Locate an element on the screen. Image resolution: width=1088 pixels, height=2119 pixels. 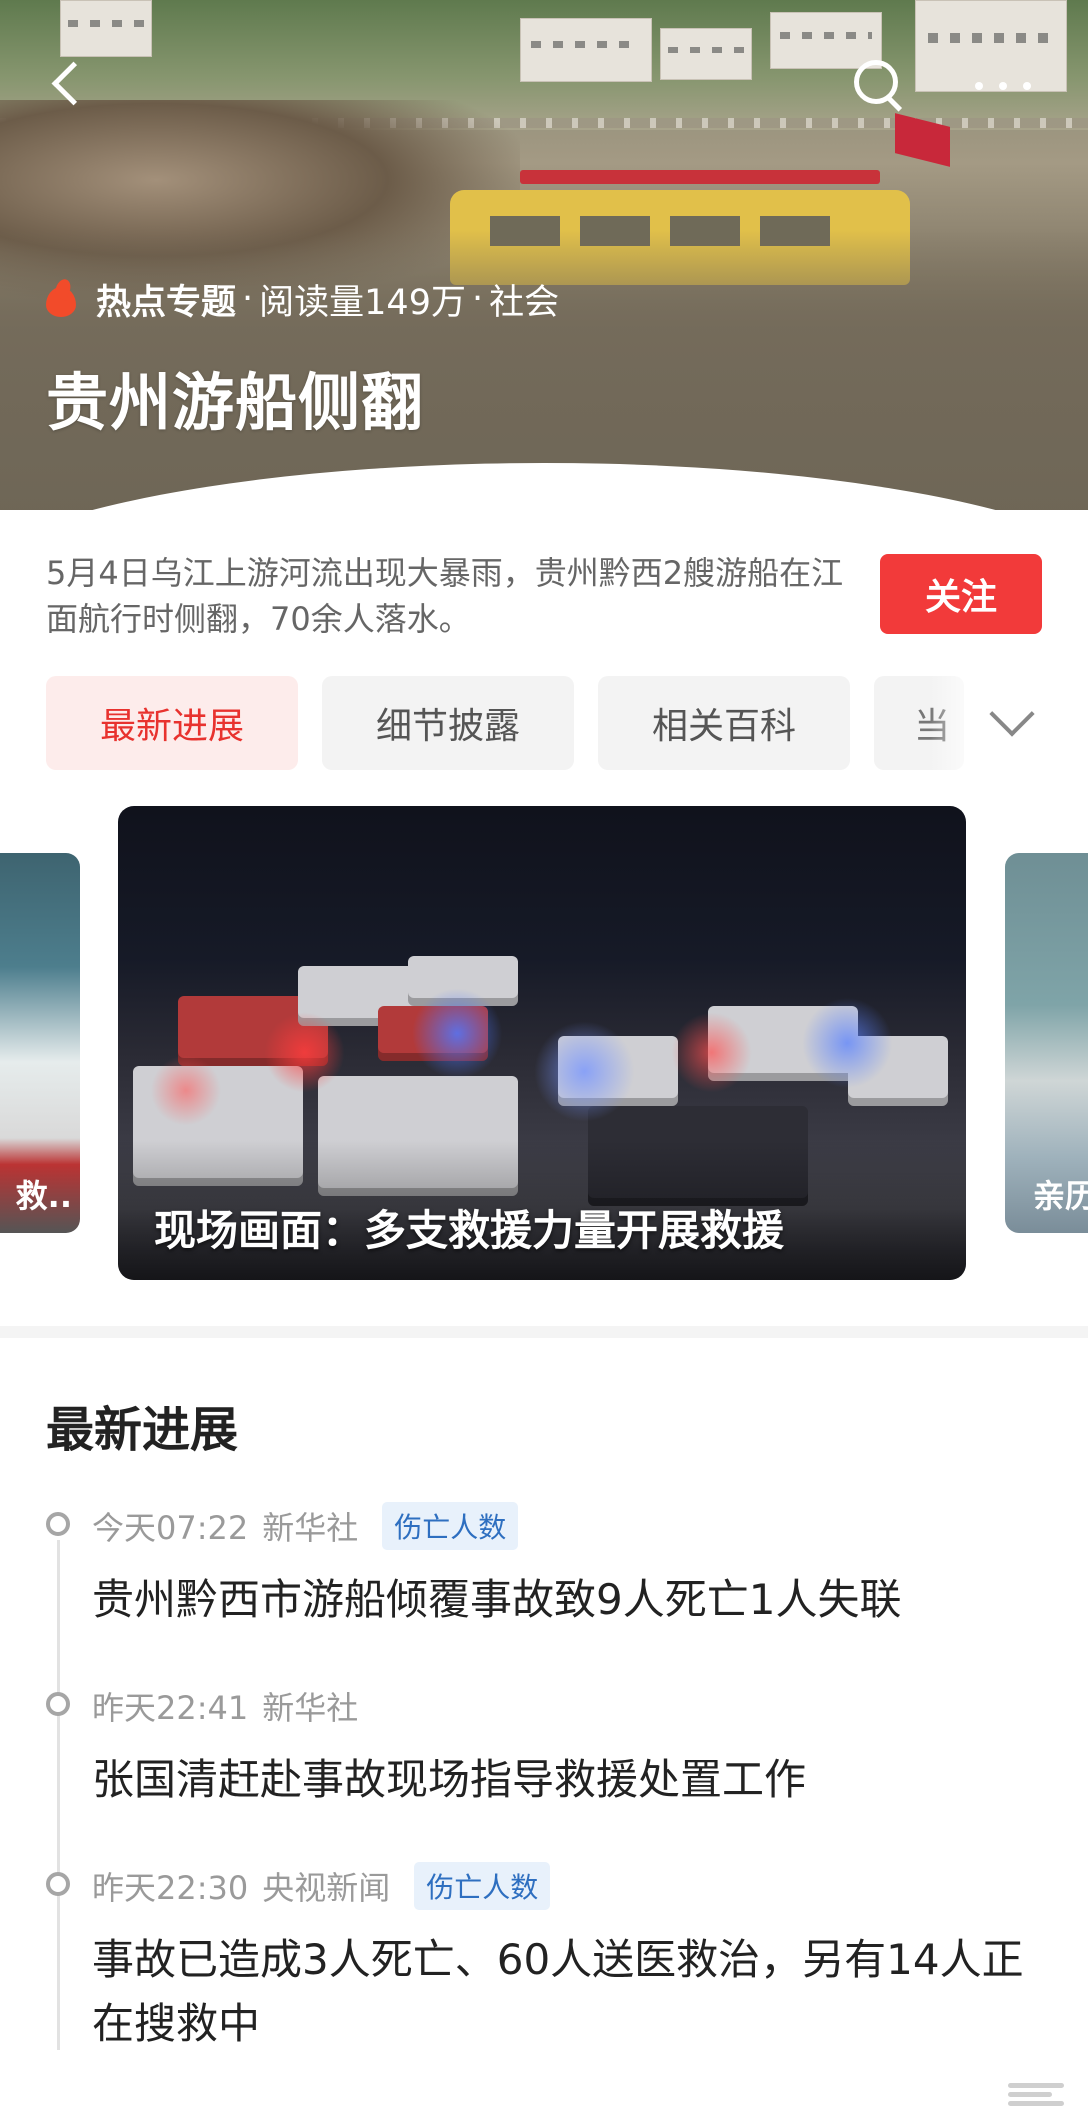
topic-category: 社会 is located at coordinates (524, 299).